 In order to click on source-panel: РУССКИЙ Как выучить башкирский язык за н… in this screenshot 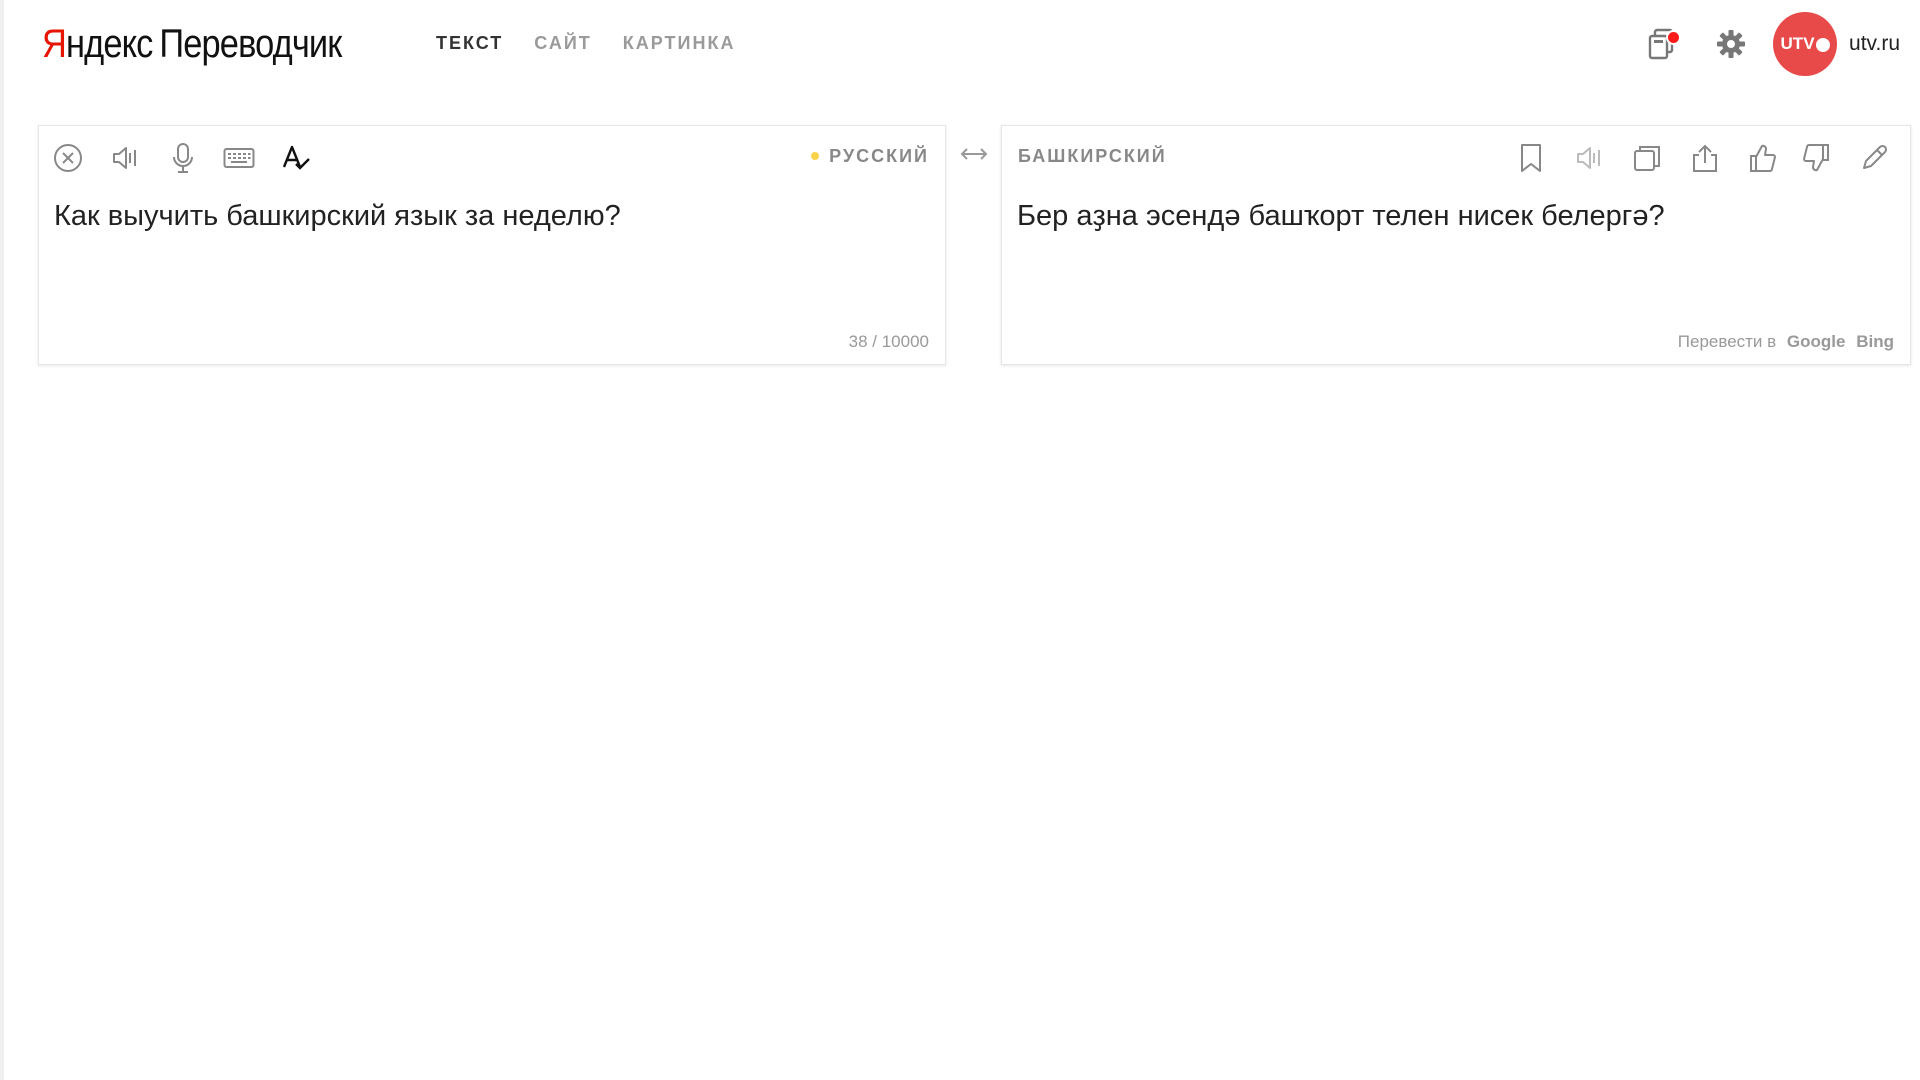, I will do `click(492, 245)`.